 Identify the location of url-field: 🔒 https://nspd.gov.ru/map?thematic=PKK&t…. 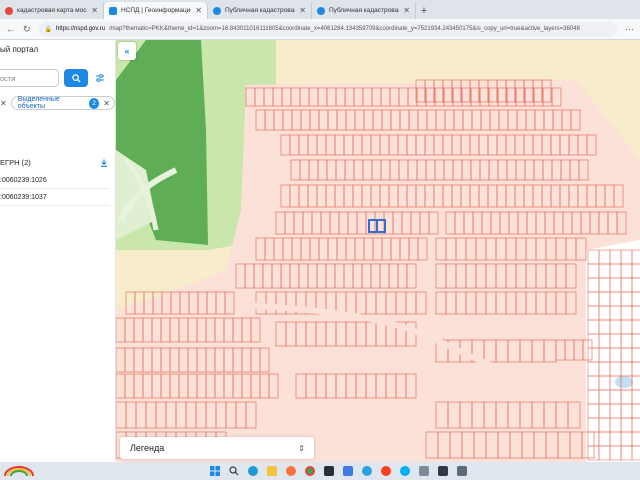
(327, 29).